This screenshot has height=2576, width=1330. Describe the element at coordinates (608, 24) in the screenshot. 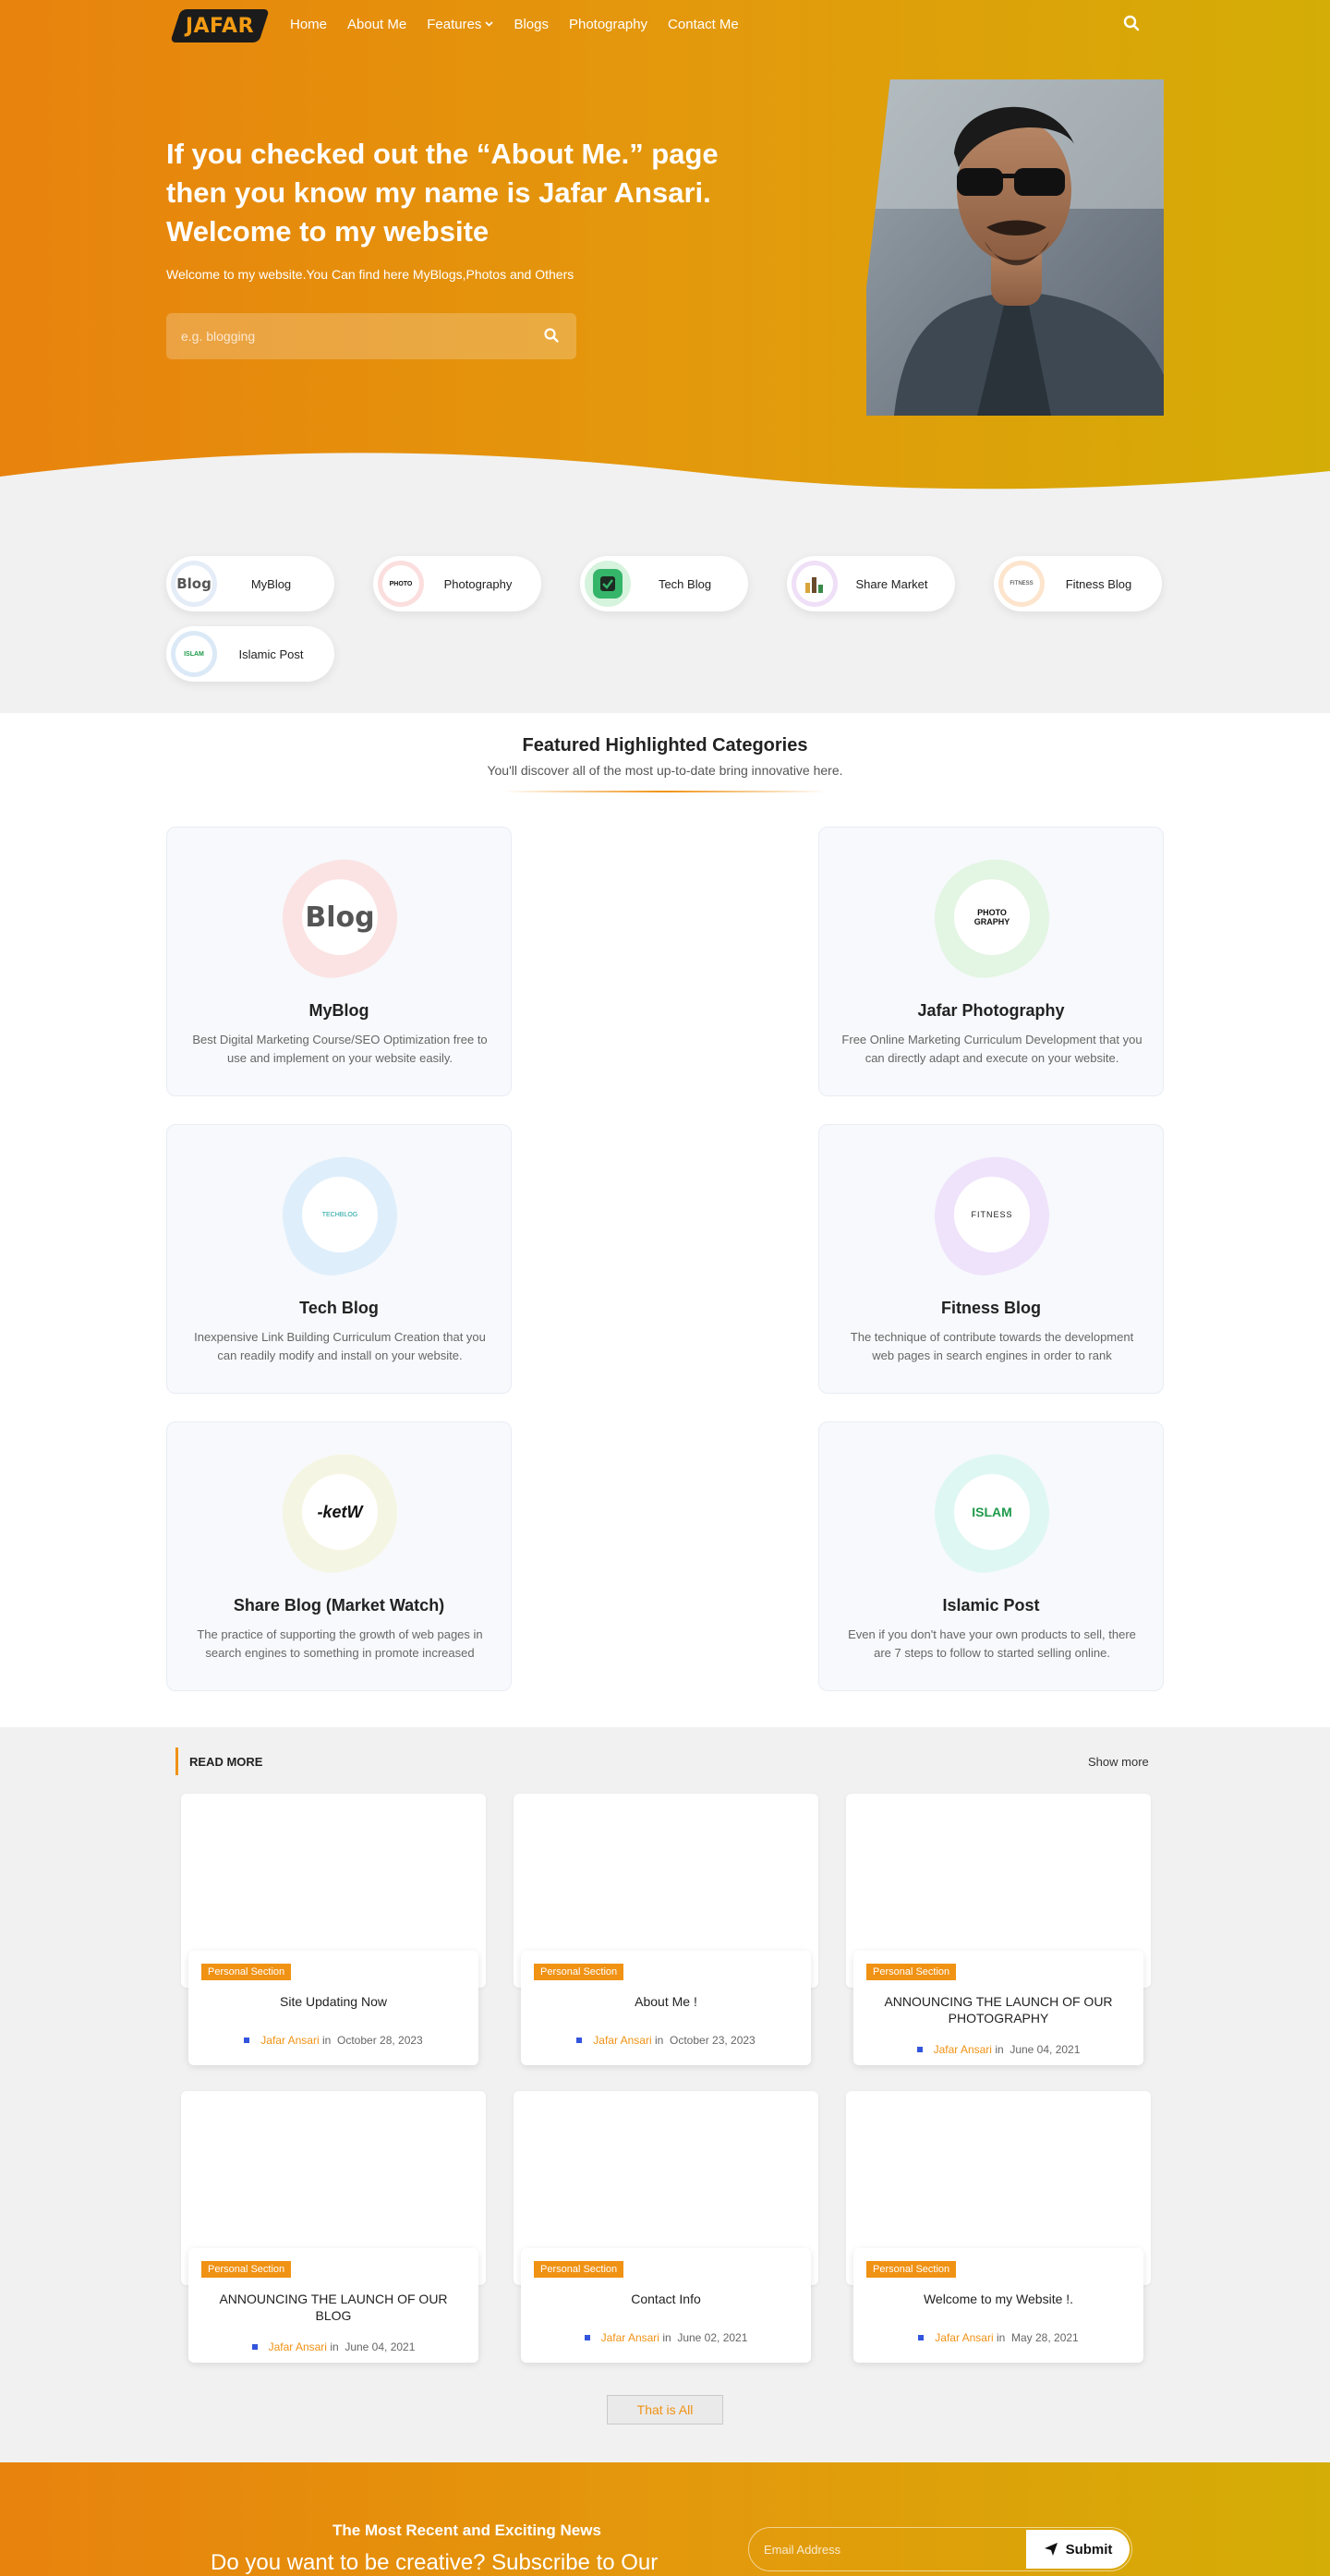

I see `nav-photography: Photography` at that location.